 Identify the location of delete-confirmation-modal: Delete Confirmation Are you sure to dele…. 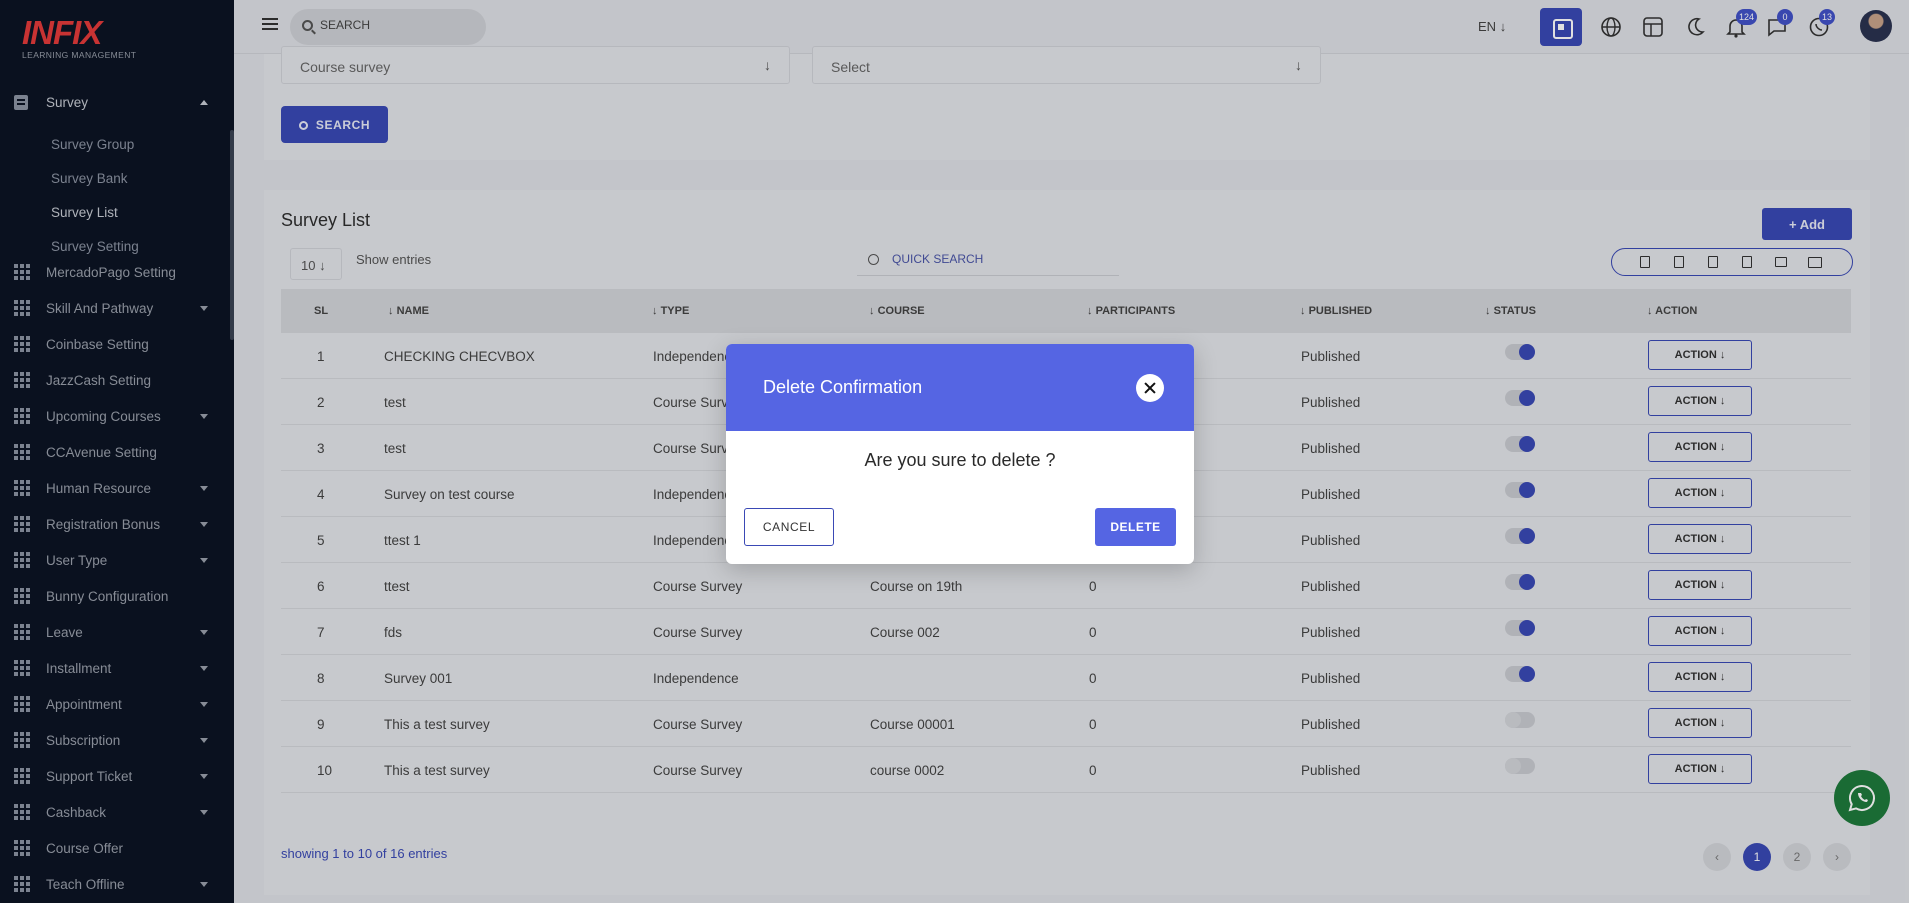
(960, 454).